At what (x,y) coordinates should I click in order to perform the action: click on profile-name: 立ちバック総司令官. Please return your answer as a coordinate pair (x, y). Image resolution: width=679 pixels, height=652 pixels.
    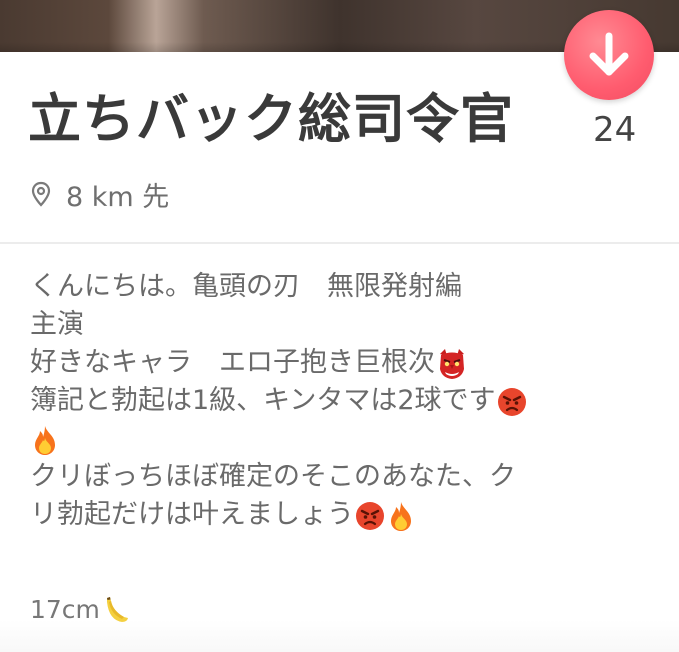
    Looking at the image, I should click on (271, 119).